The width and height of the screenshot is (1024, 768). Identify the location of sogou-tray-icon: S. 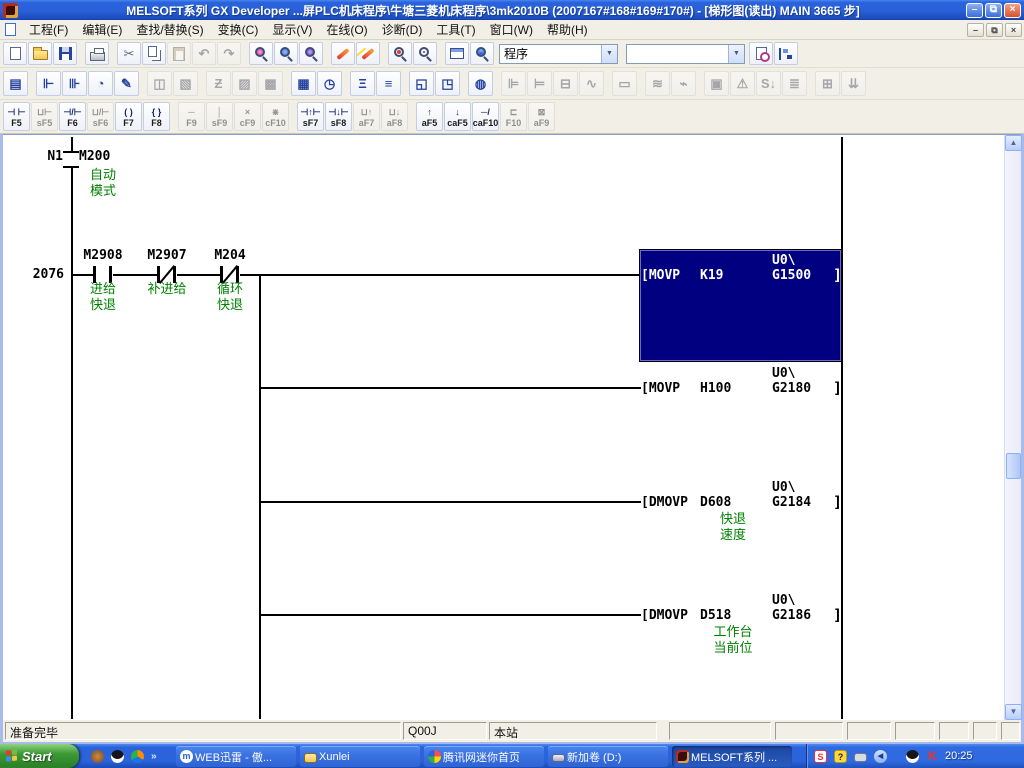
(820, 756).